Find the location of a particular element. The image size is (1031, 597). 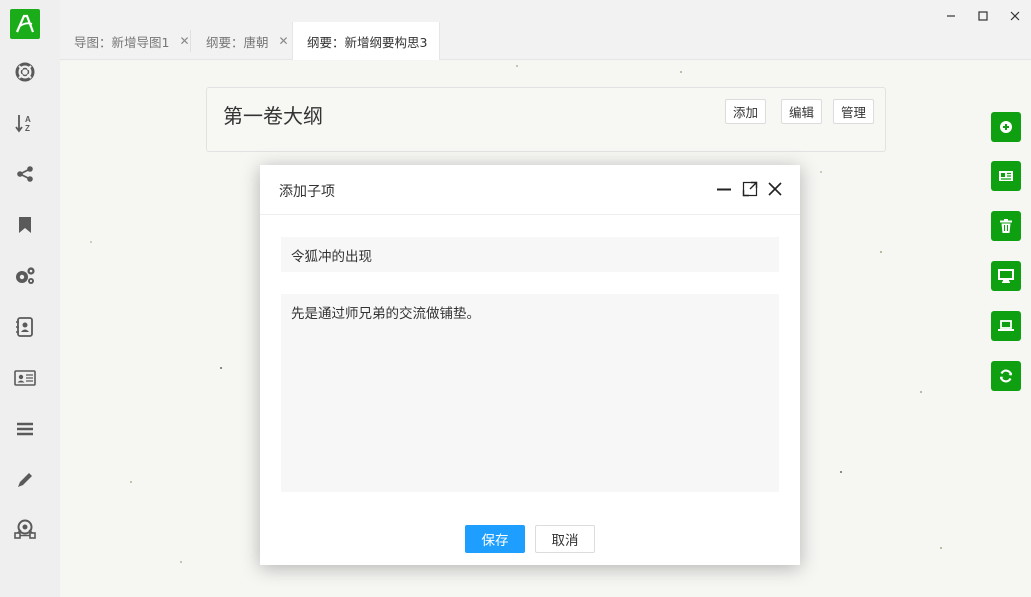

desktop-button is located at coordinates (1006, 276).